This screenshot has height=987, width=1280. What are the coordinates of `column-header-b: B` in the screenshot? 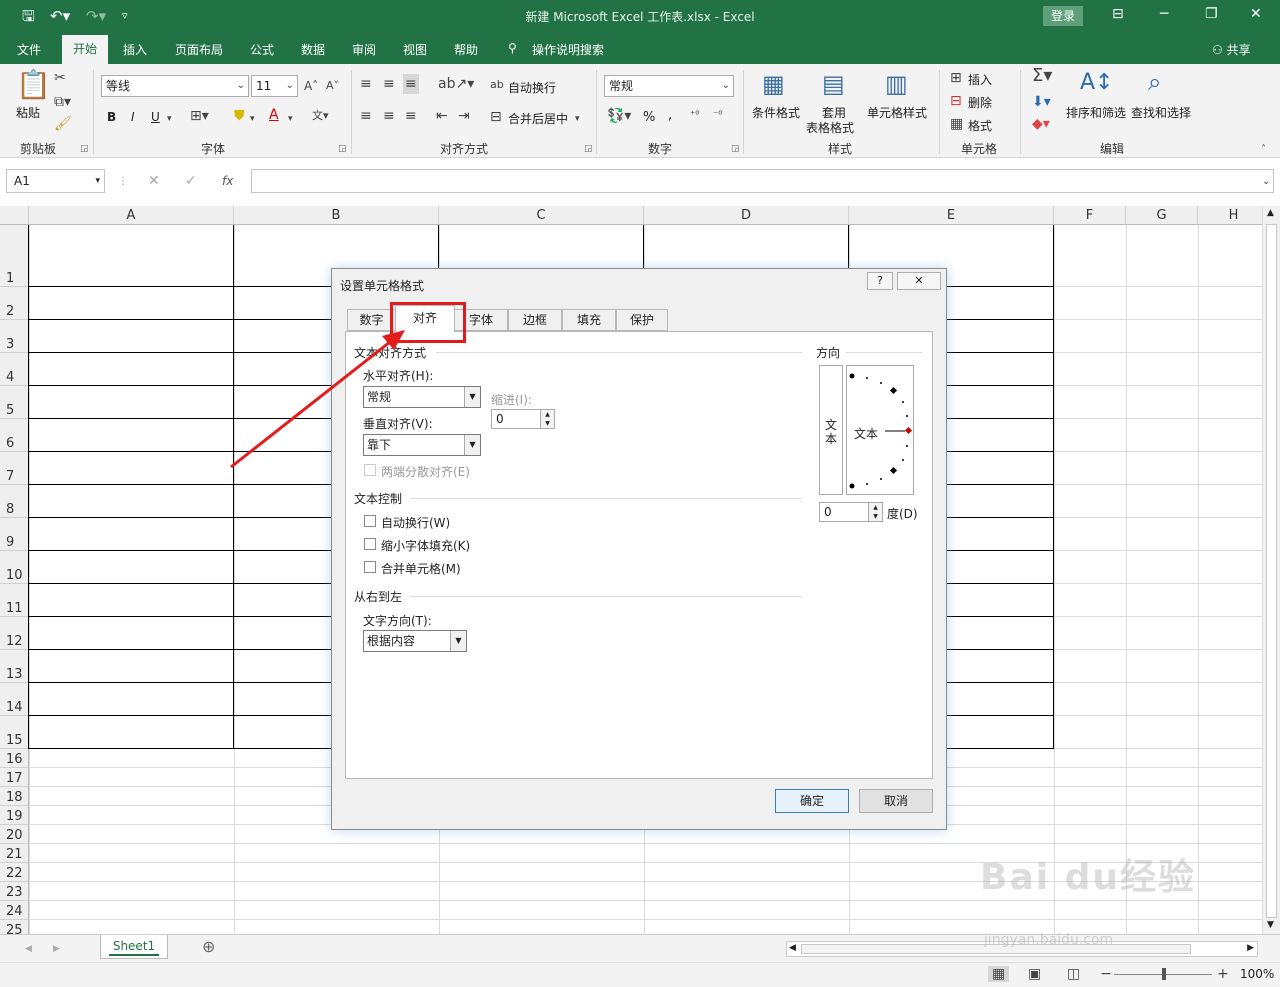 It's located at (336, 215).